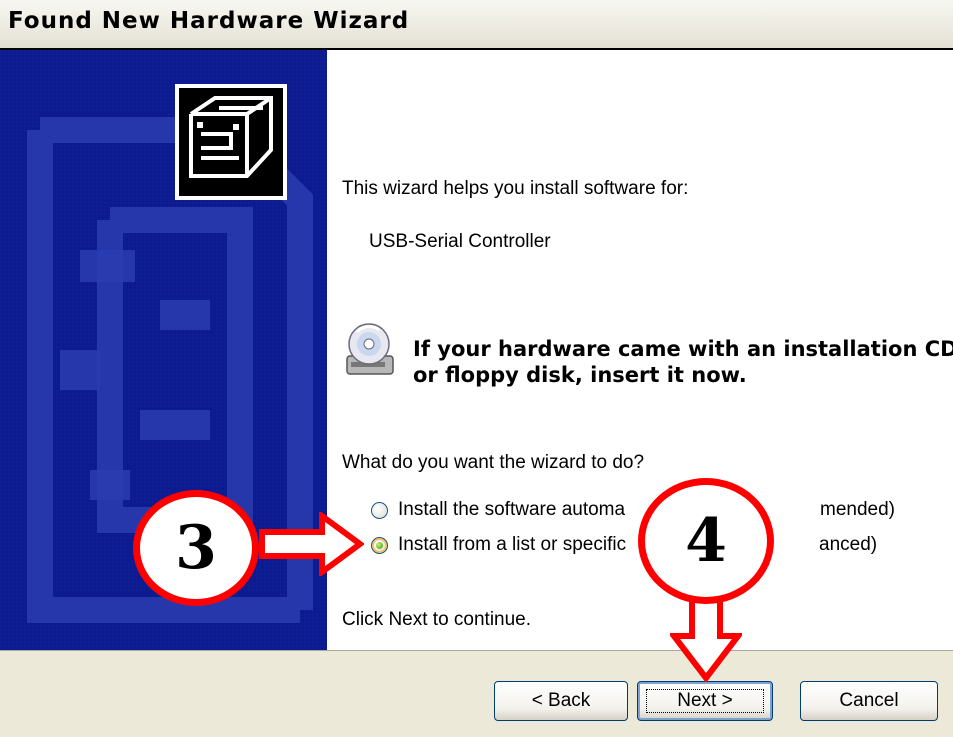 The image size is (953, 737). I want to click on wizard-question: What do you want the wizard to do?, so click(493, 462).